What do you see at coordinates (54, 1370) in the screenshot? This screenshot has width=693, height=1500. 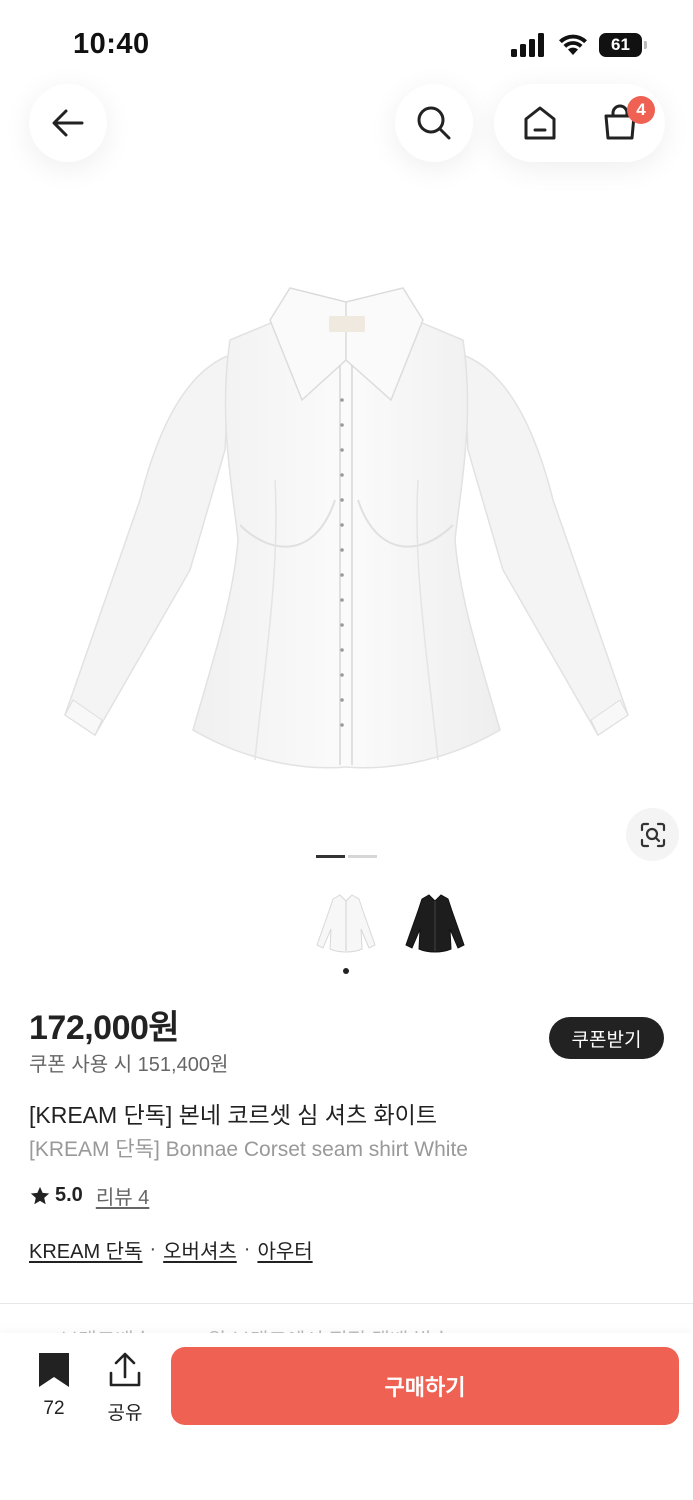 I see `bookmark-icon` at bounding box center [54, 1370].